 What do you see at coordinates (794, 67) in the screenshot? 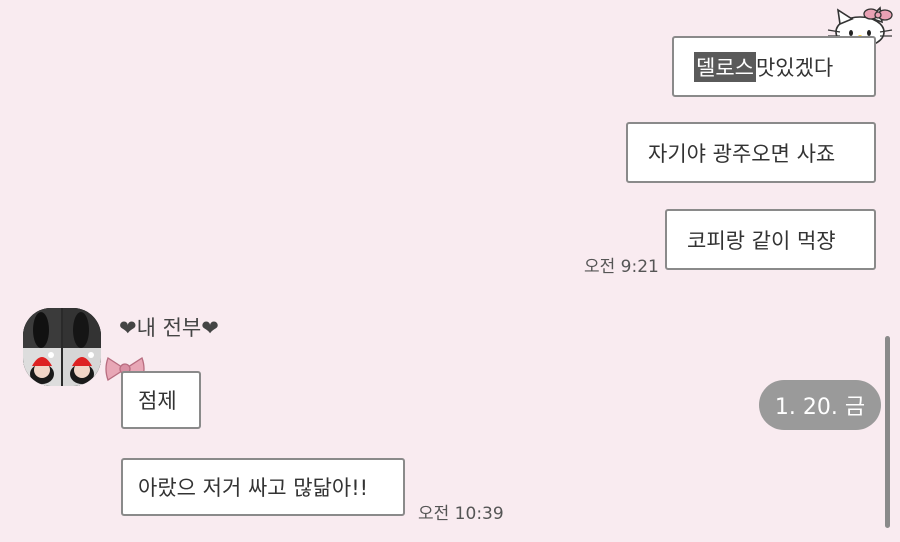
I see `message-text: 맛있겠다` at bounding box center [794, 67].